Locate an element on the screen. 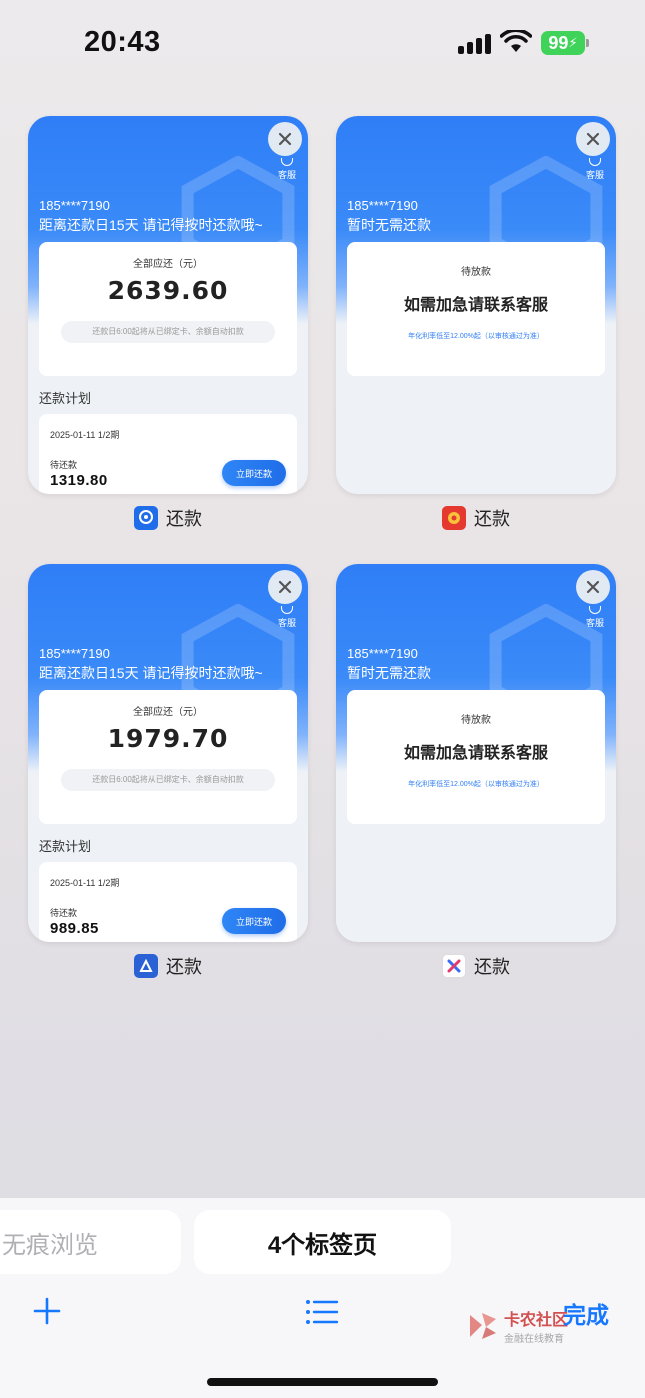 This screenshot has width=645, height=1398. battery-icon: 99 ⚡ is located at coordinates (563, 43).